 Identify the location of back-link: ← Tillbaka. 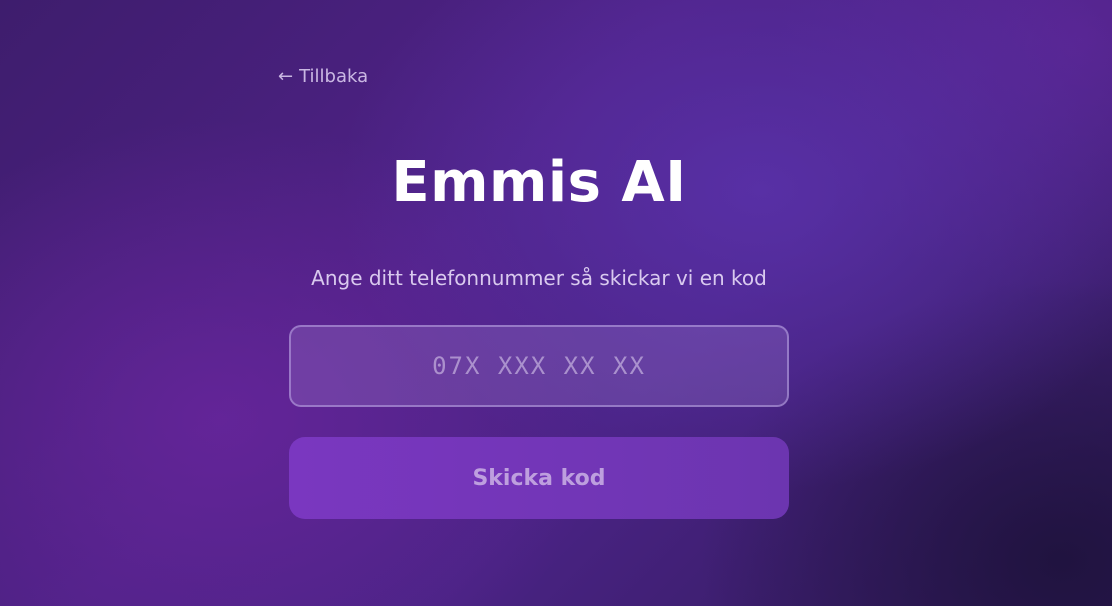
(323, 76).